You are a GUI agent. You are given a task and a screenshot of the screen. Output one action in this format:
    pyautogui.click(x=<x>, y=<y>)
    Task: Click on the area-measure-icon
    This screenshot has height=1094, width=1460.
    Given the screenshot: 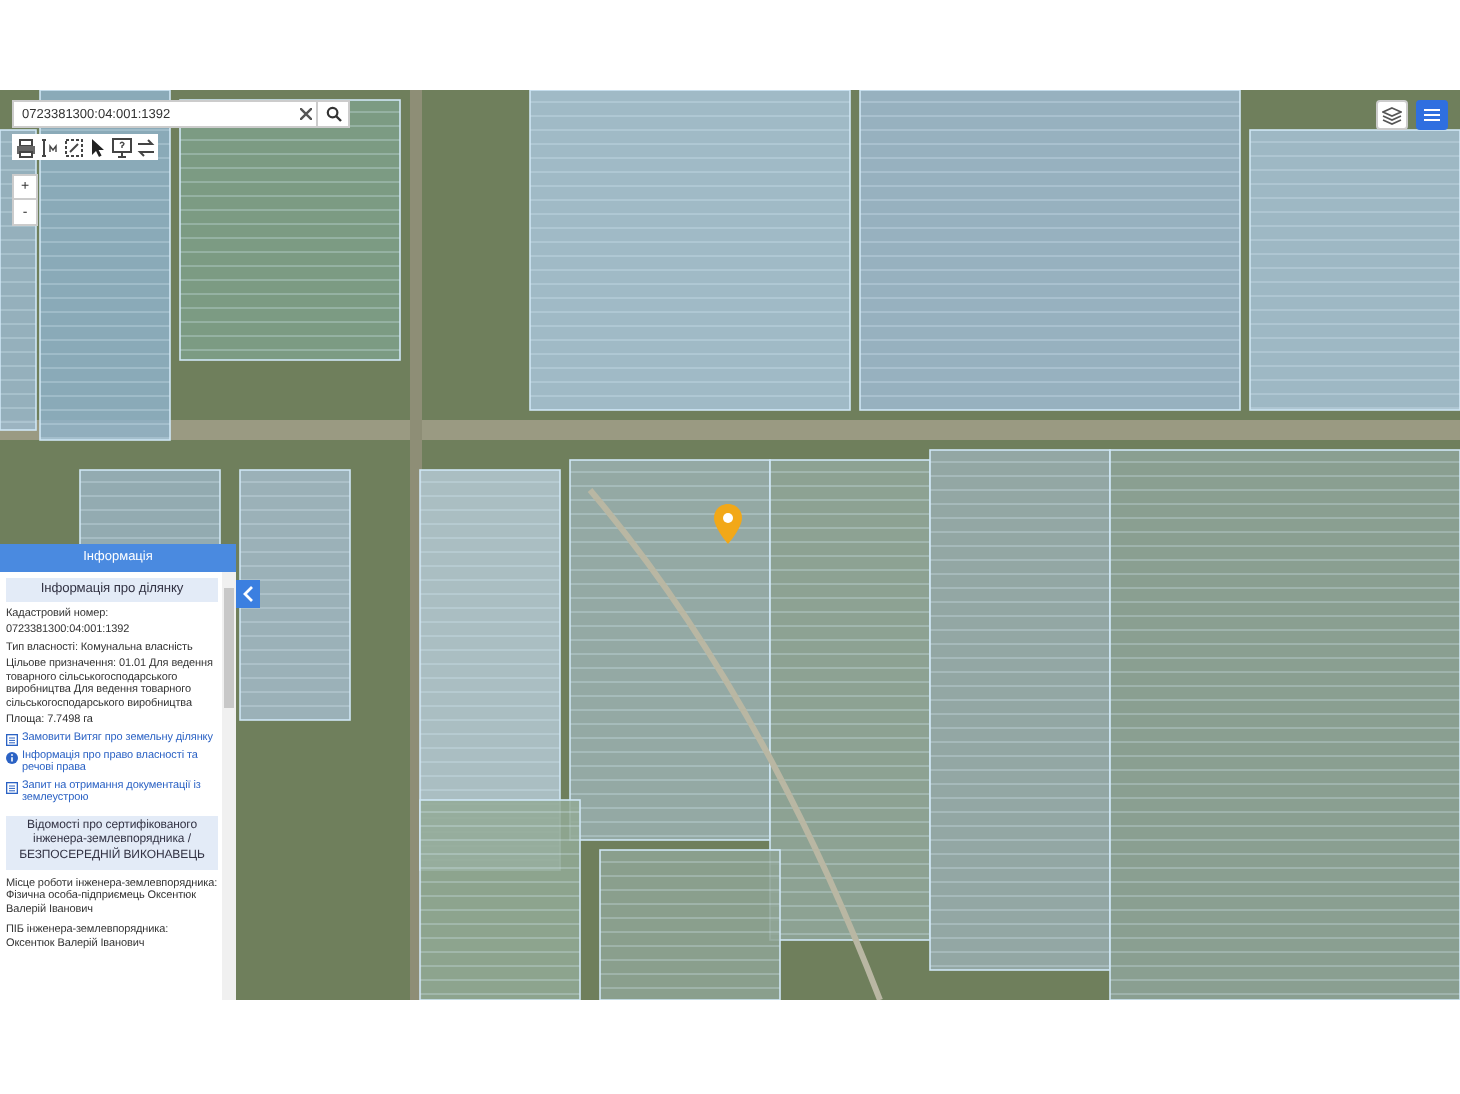 What is the action you would take?
    pyautogui.click(x=73, y=147)
    